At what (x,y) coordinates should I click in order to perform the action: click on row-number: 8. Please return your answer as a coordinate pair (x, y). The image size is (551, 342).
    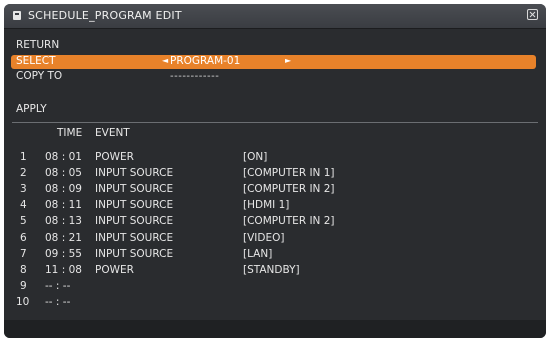
    Looking at the image, I should click on (23, 270).